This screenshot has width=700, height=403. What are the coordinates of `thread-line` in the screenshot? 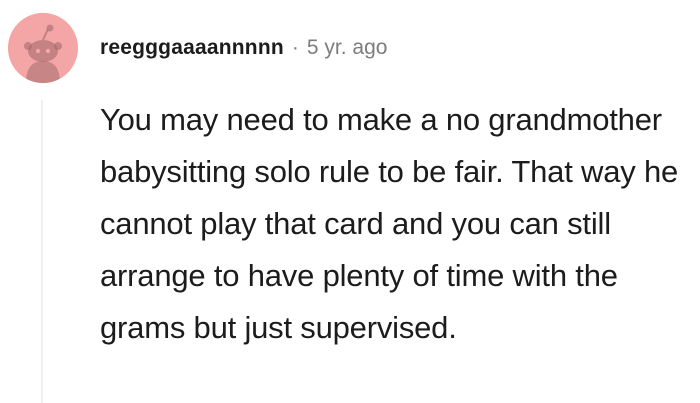 It's located at (42, 251).